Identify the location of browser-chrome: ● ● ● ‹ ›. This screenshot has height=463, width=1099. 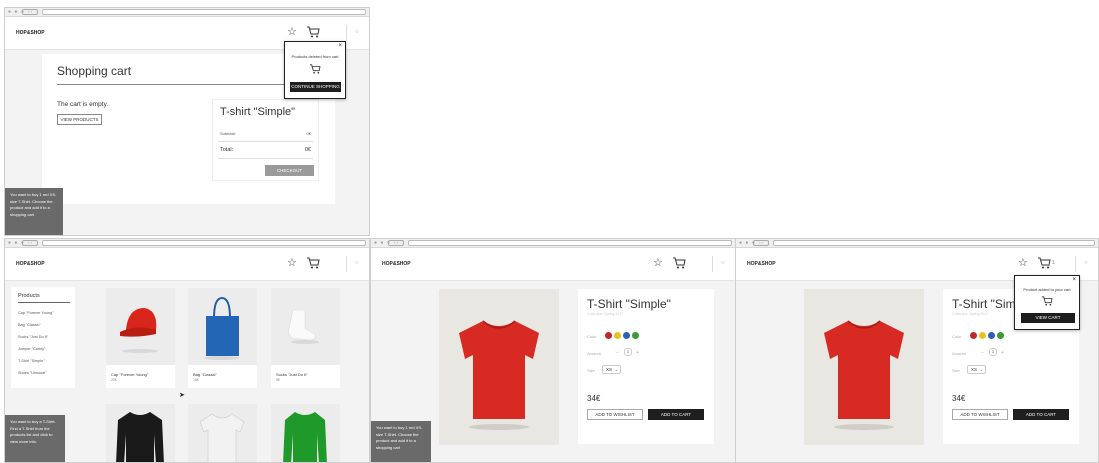
(187, 243).